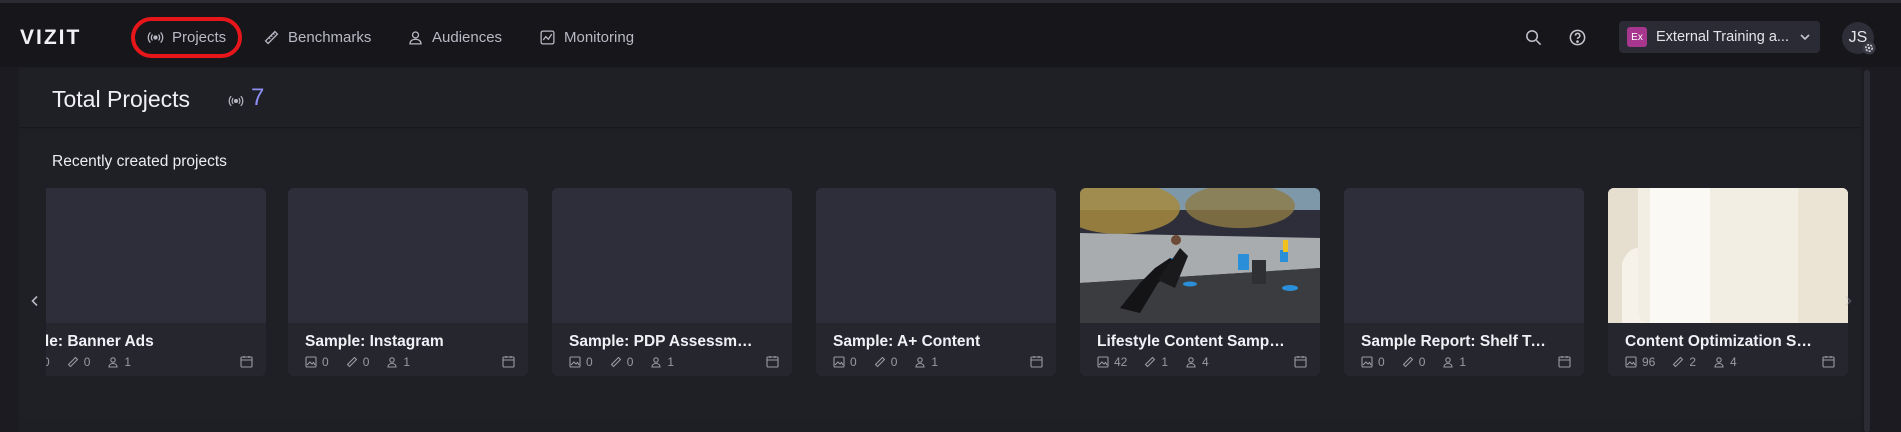 This screenshot has height=432, width=1901. What do you see at coordinates (1805, 37) in the screenshot?
I see `chevron-down-icon` at bounding box center [1805, 37].